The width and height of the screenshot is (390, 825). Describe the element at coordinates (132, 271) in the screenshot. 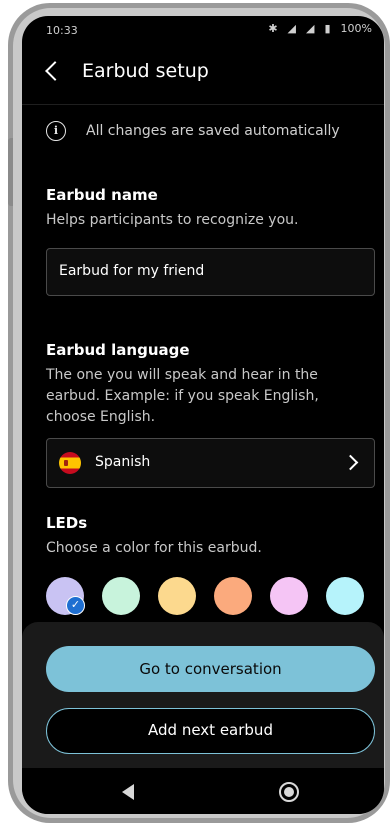

I see `earbud-name-value: Earbud for my friend` at that location.